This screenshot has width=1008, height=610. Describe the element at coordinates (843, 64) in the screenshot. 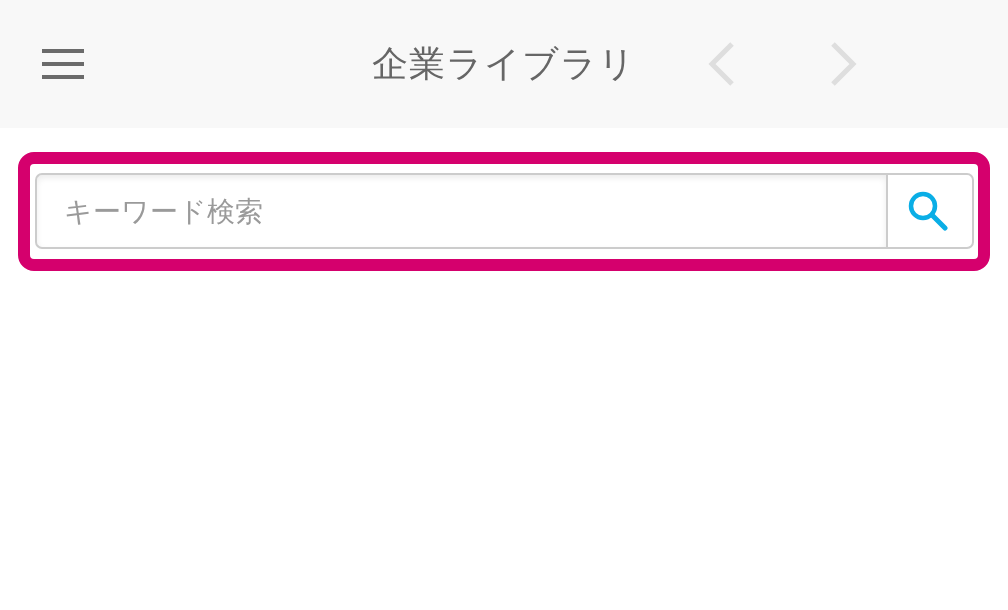

I see `chevron-right-icon` at that location.